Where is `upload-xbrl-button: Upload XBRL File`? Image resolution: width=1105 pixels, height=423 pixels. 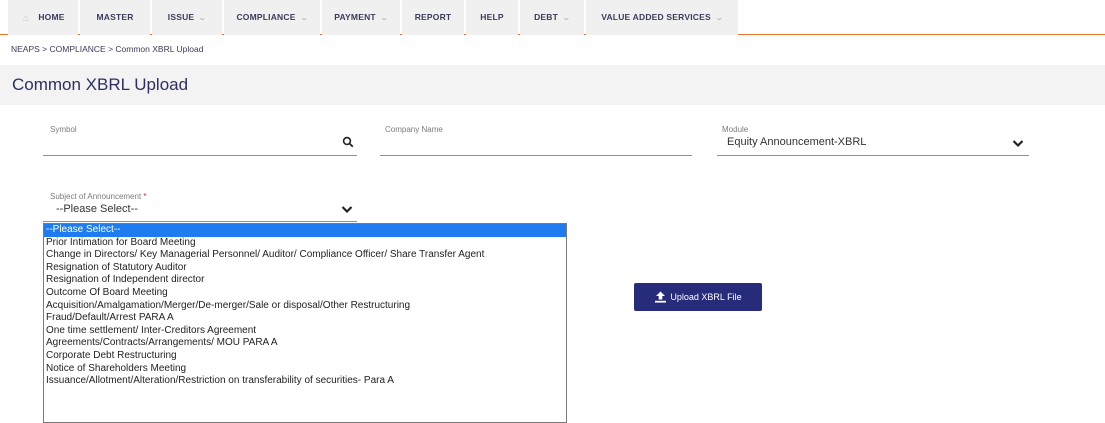
upload-xbrl-button: Upload XBRL File is located at coordinates (698, 297).